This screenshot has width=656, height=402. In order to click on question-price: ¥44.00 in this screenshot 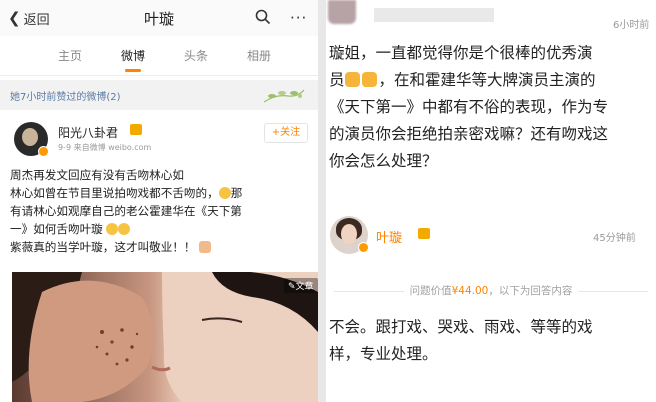, I will do `click(470, 291)`.